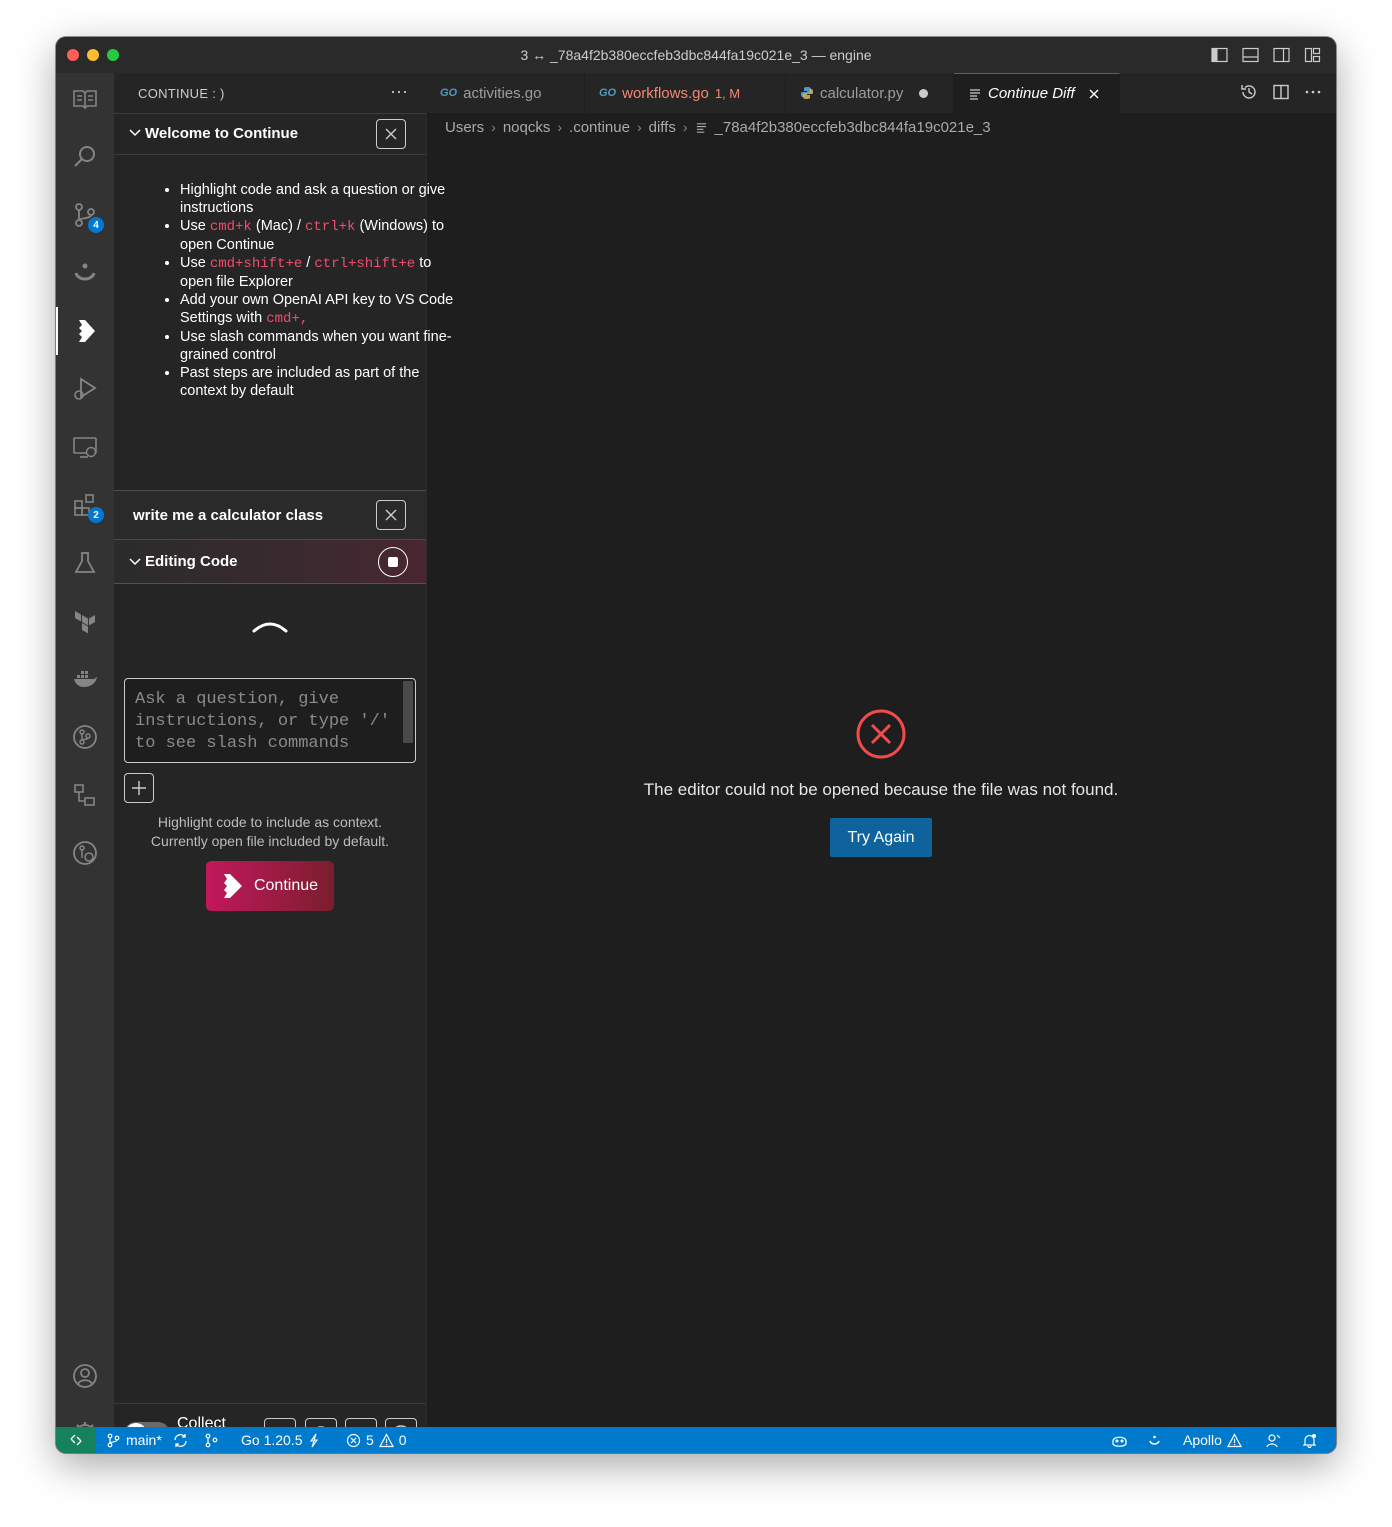  Describe the element at coordinates (399, 91) in the screenshot. I see `more-actions-button: ···` at that location.